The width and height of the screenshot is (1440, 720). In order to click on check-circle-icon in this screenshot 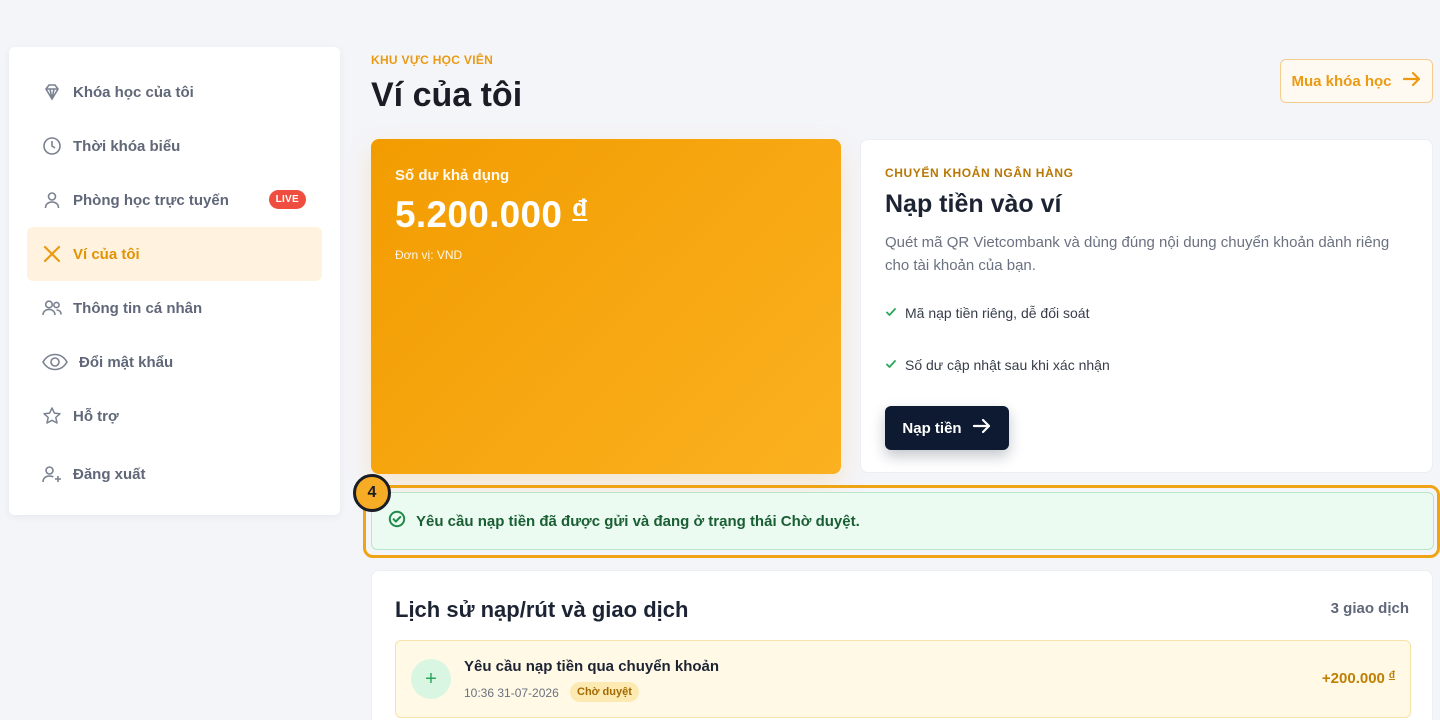, I will do `click(397, 521)`.